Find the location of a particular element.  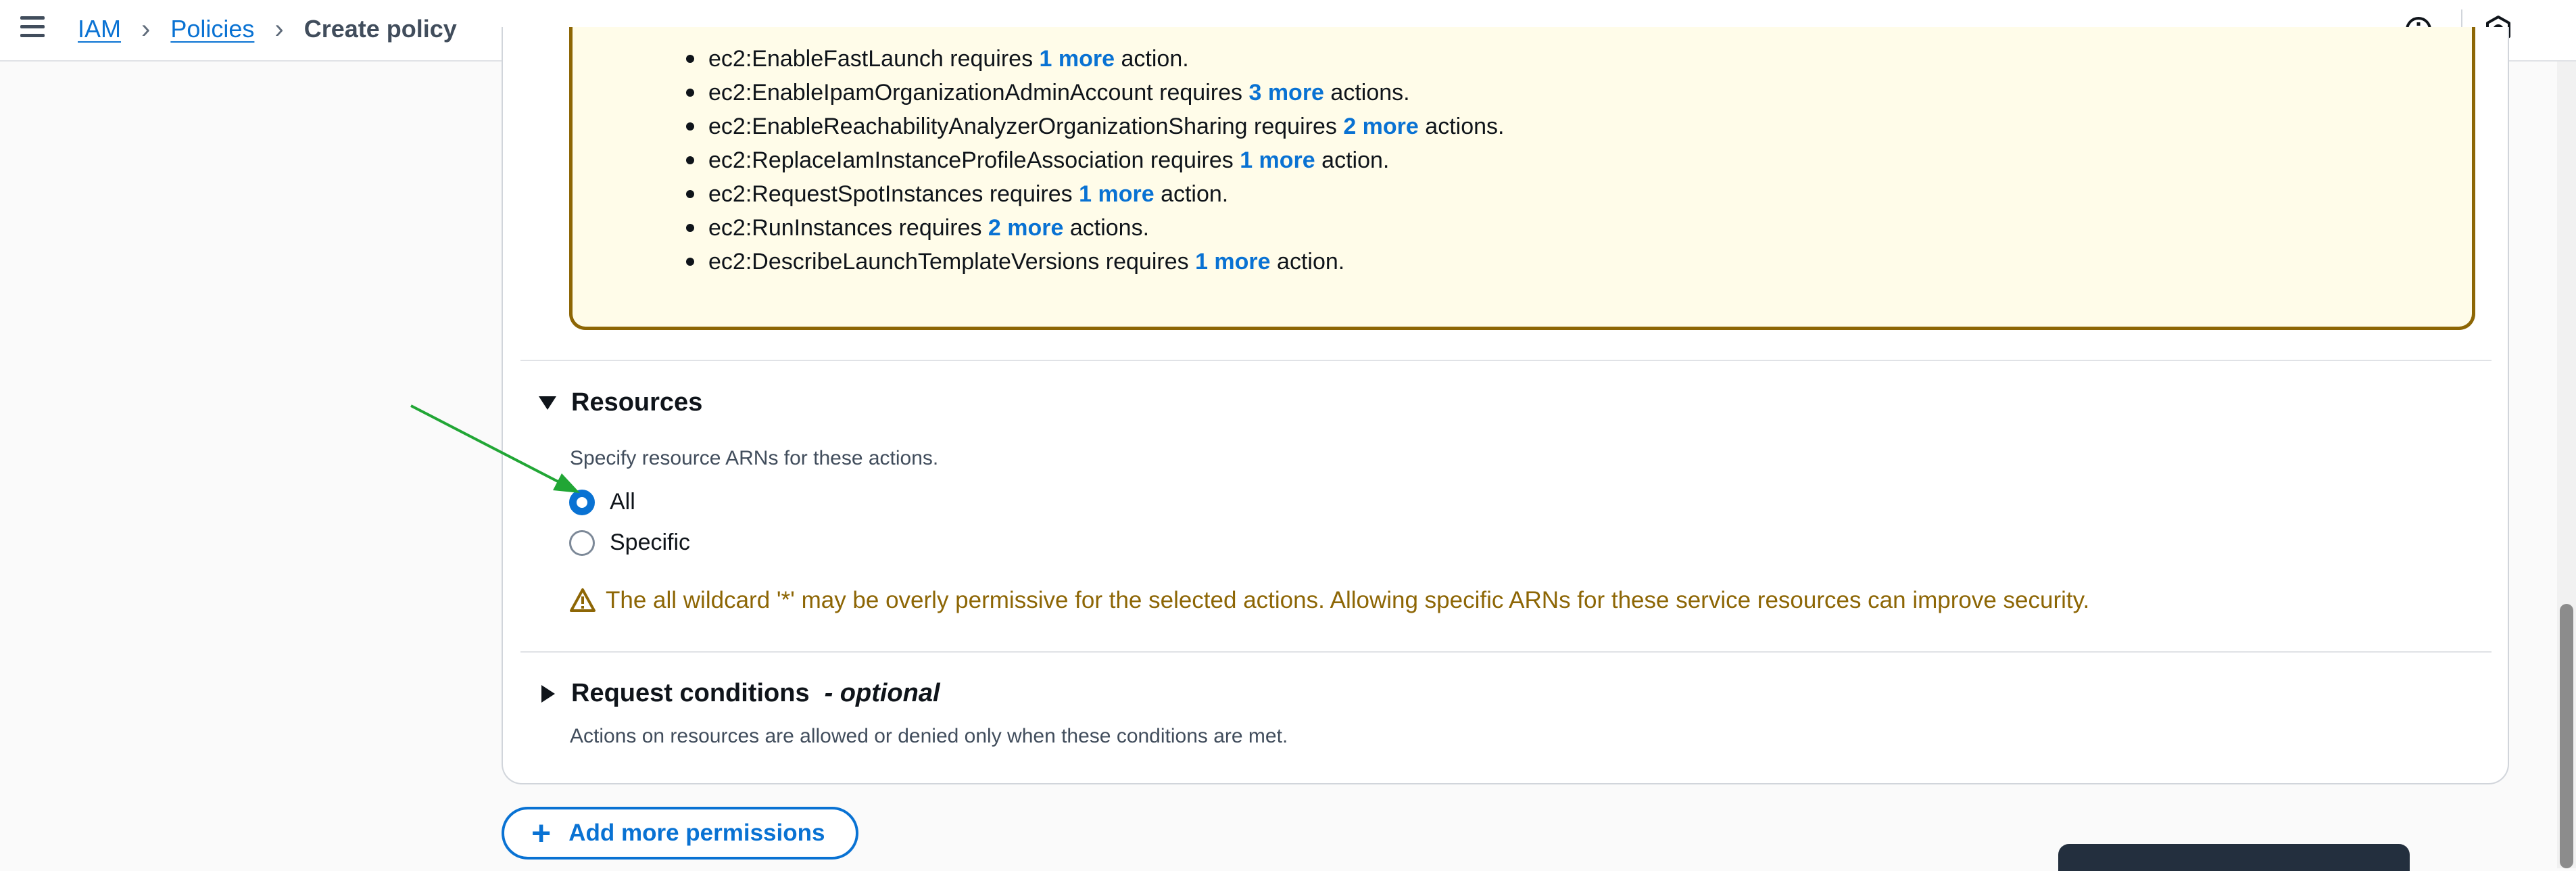

breadcrumb-current: Create policy is located at coordinates (380, 29).